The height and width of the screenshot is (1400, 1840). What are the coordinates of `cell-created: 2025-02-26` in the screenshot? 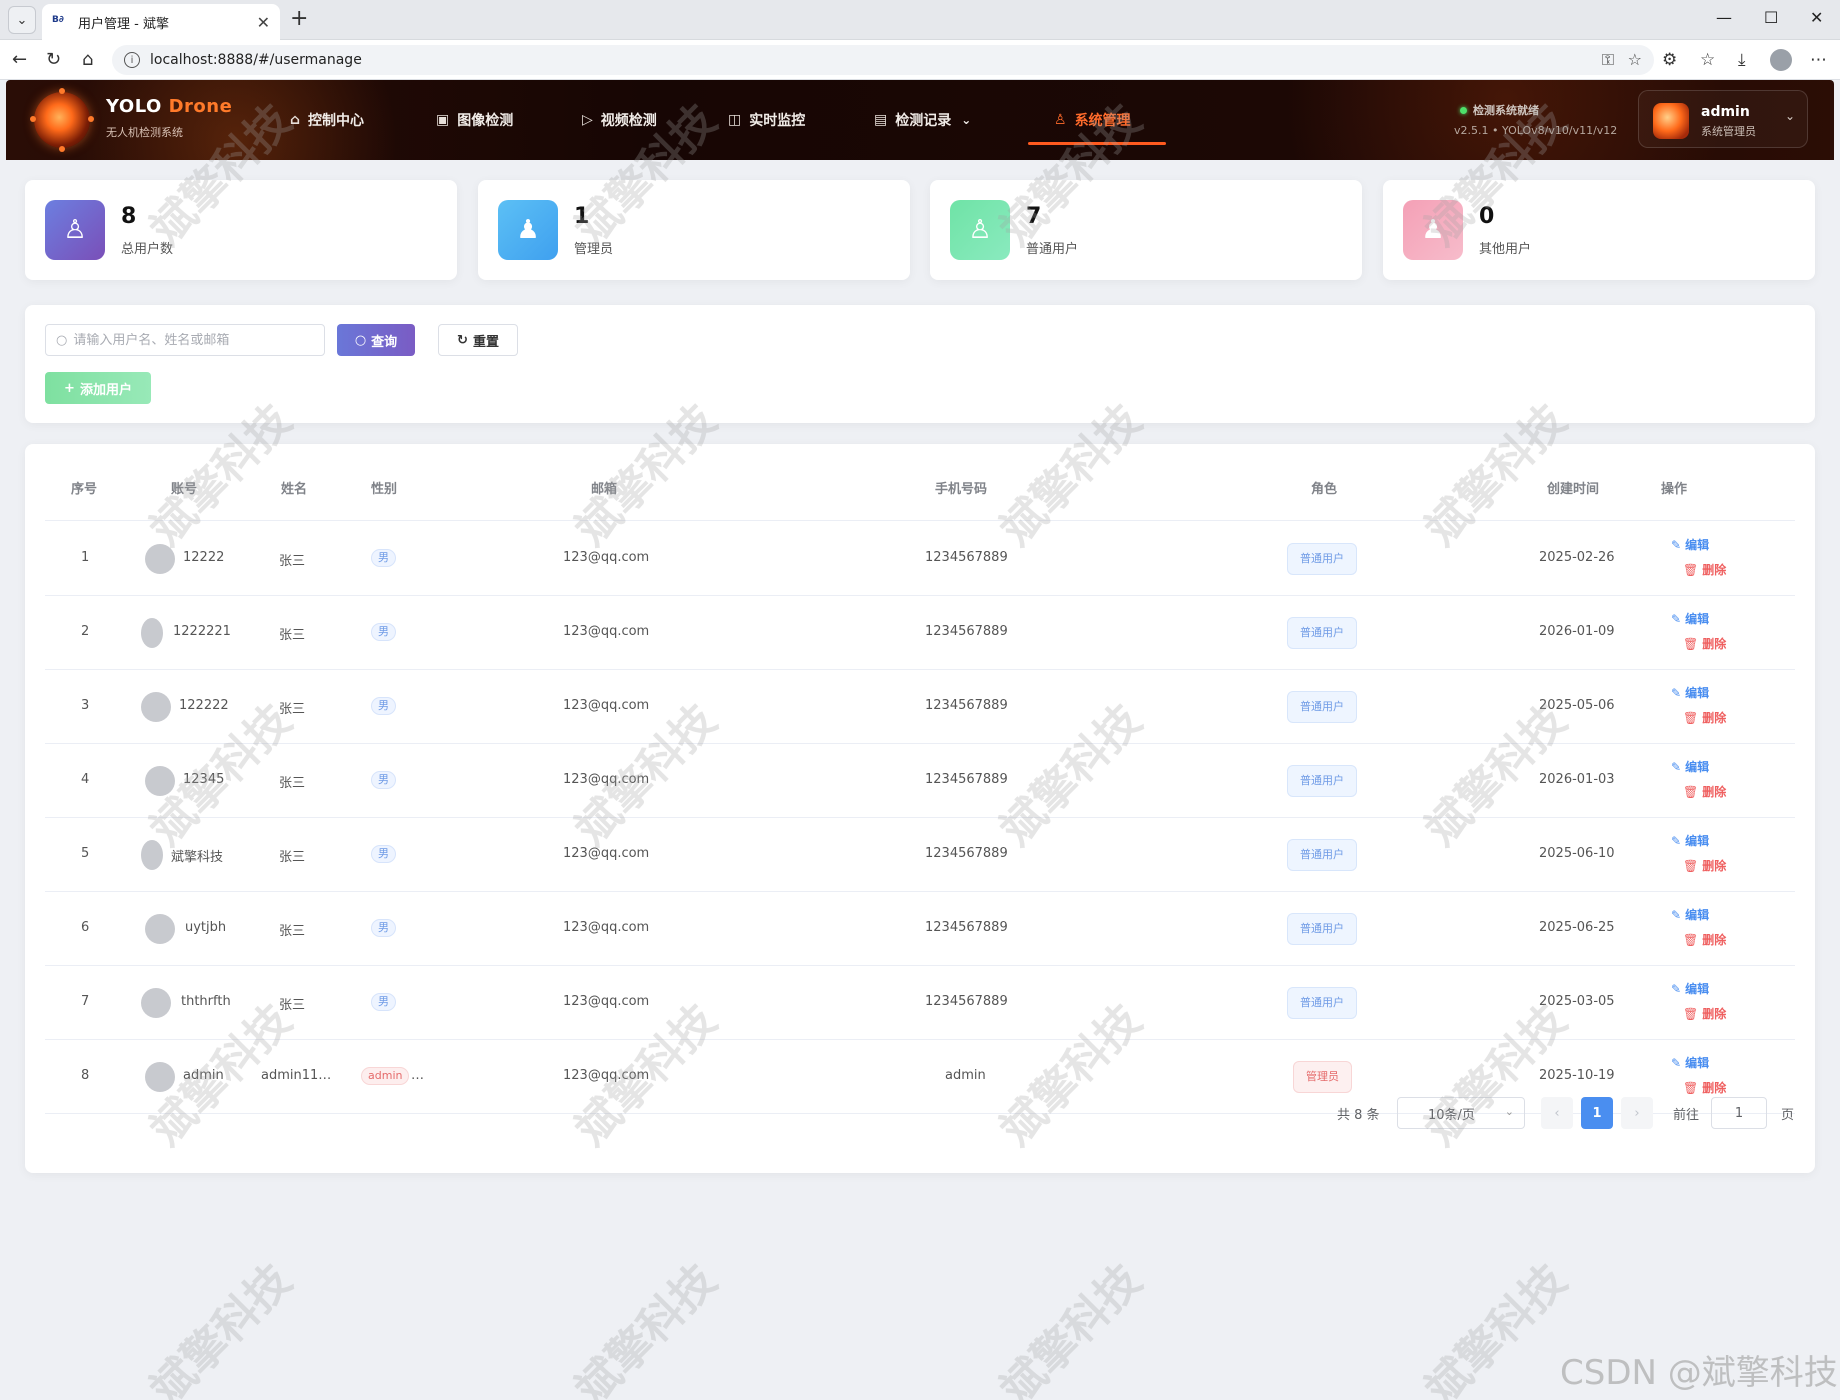 It's located at (1577, 557).